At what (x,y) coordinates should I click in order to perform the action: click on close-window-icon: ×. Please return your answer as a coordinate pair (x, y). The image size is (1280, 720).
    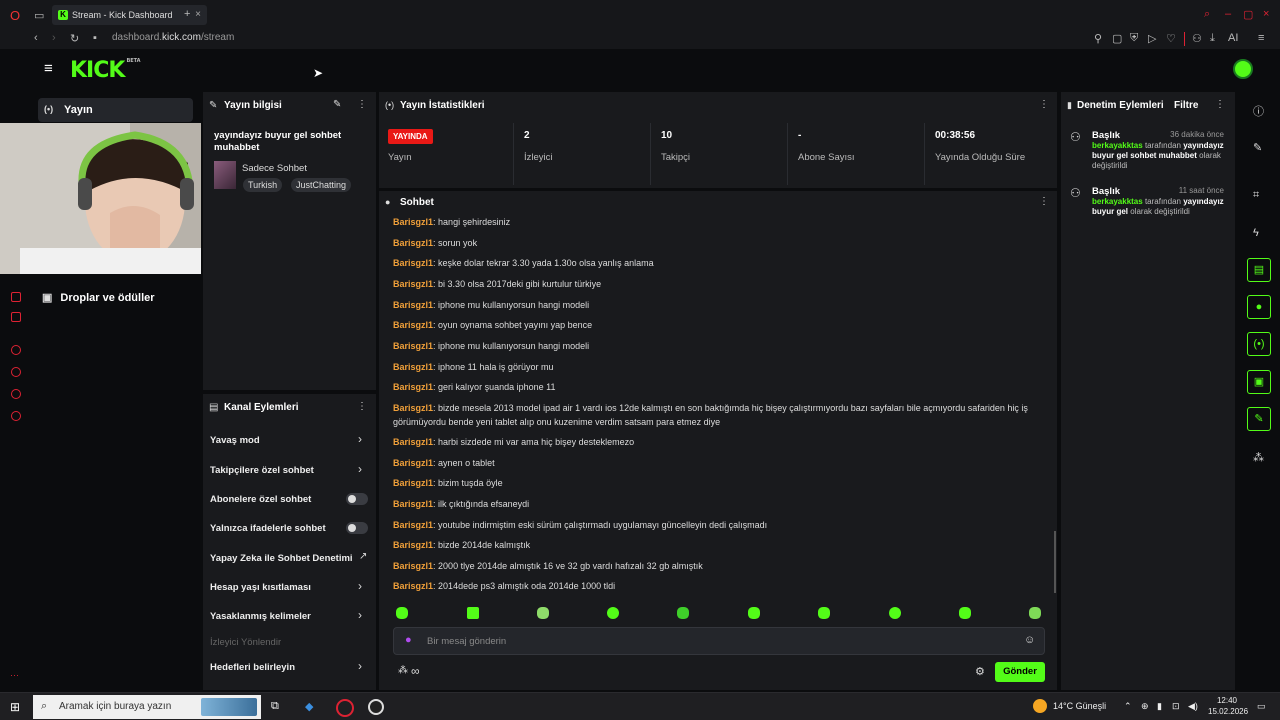
    Looking at the image, I should click on (1266, 14).